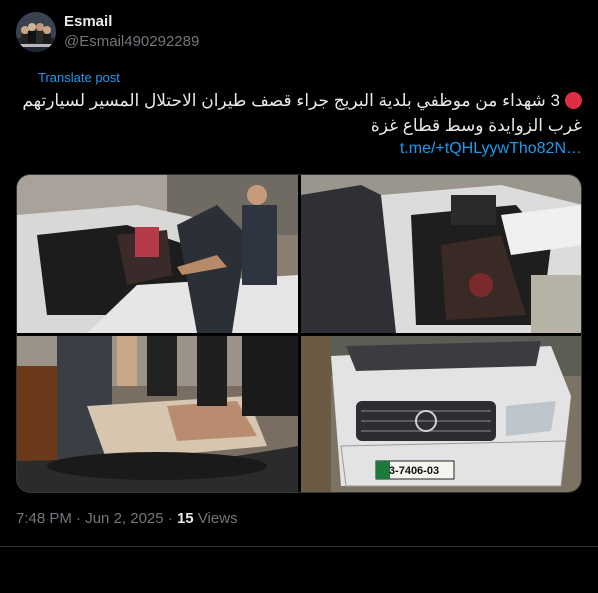  I want to click on avatar-image, so click(36, 32).